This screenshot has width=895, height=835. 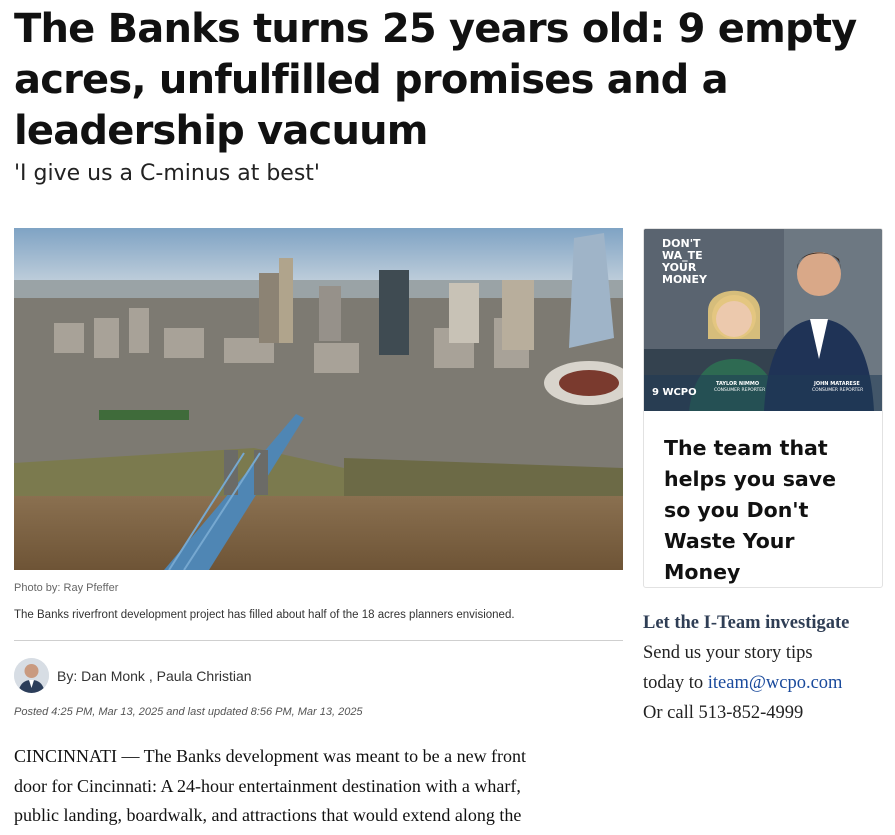 I want to click on promo-person-right-name: JOHN MATARESE, so click(x=836, y=384).